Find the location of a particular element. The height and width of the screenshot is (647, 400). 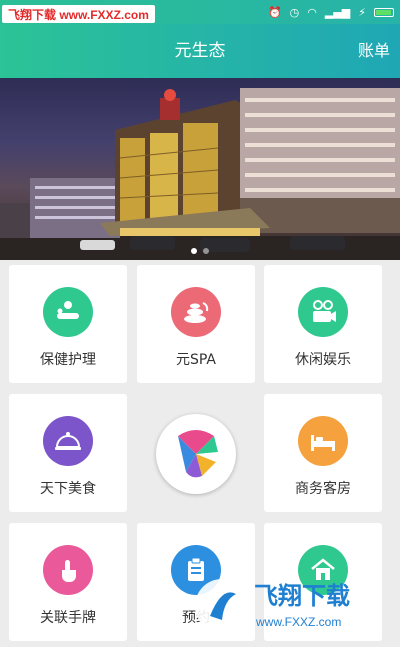

spa-stones-icon is located at coordinates (196, 312).